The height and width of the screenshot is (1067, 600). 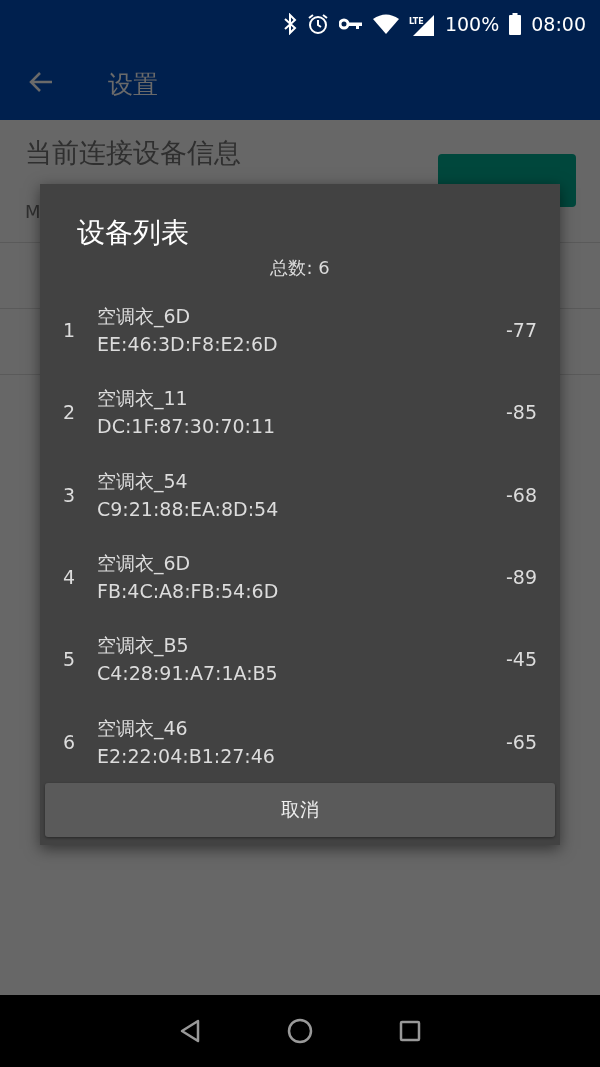 What do you see at coordinates (300, 330) in the screenshot?
I see `device-list-item: 1 空调衣_6D EE:46:3D:F8:E2:6D -77` at bounding box center [300, 330].